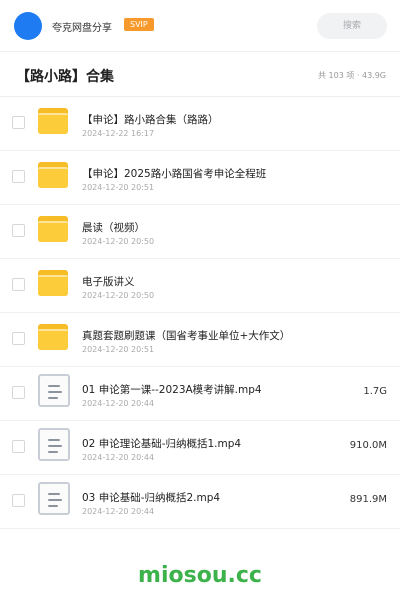  I want to click on list-item: 【申论】2025路小路国省考申论全程班 2024-12-20 20:51, so click(200, 178).